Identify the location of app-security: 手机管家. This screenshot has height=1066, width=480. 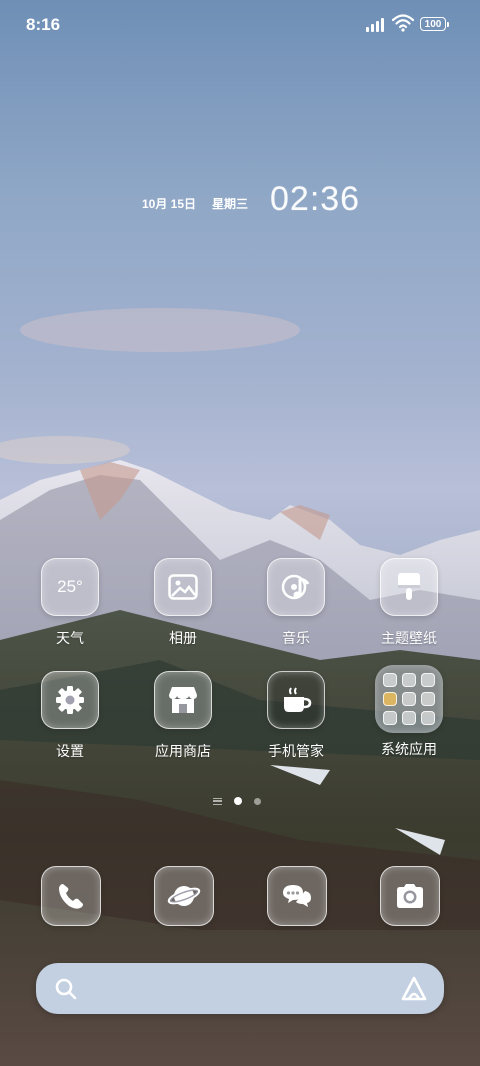
(296, 716).